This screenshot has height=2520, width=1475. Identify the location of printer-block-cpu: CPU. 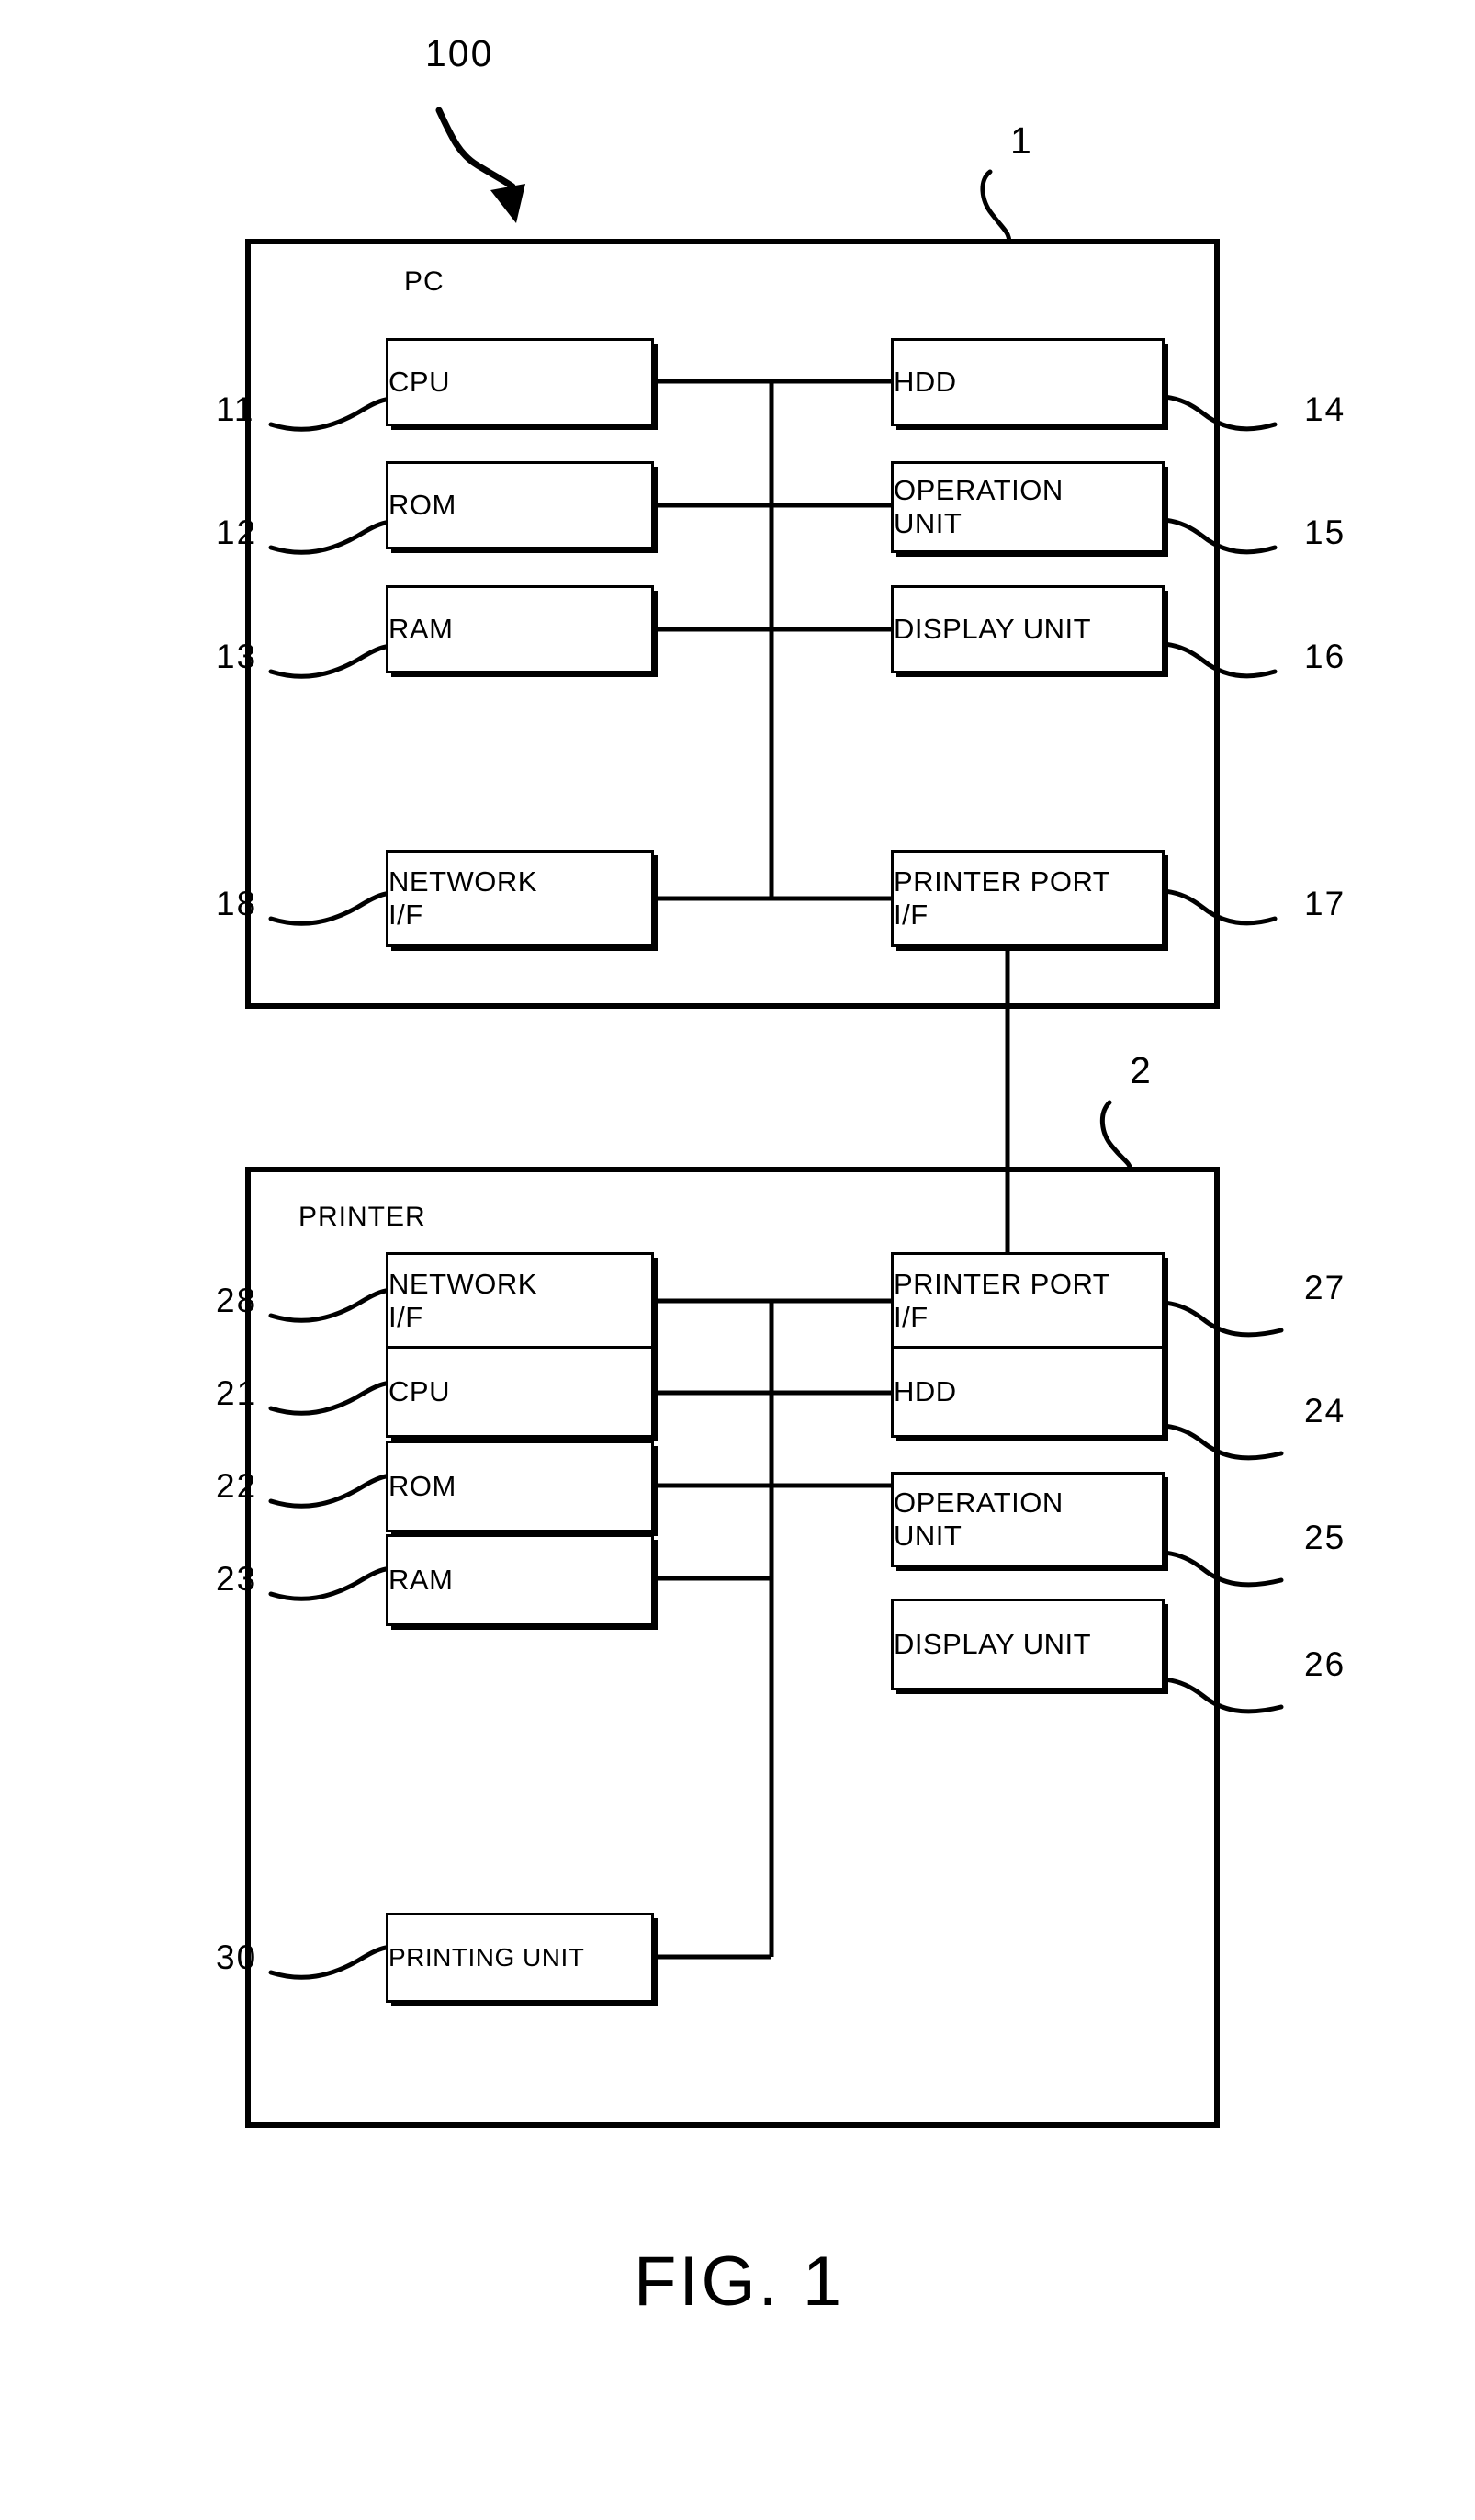
(520, 1392).